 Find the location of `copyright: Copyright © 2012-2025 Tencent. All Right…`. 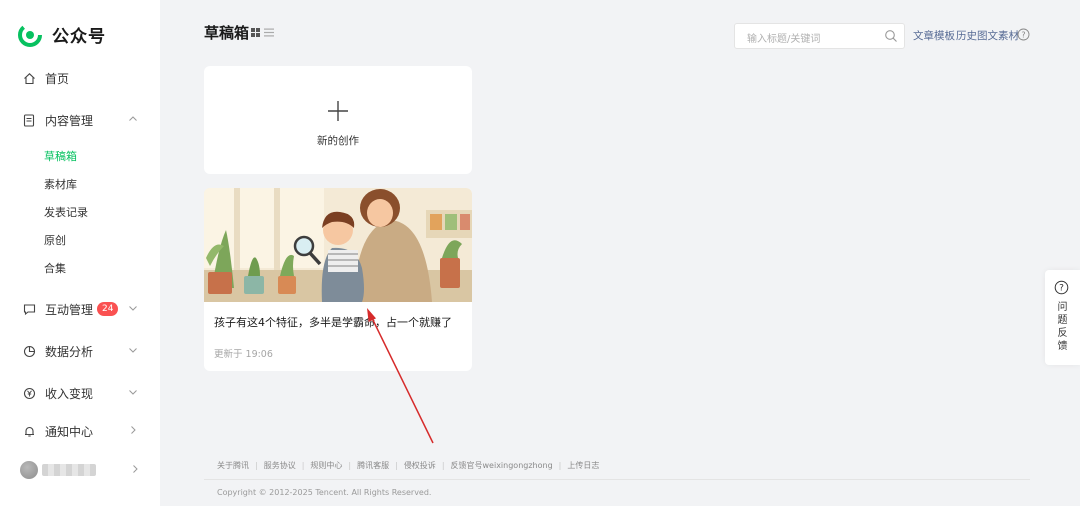

copyright: Copyright © 2012-2025 Tencent. All Right… is located at coordinates (324, 492).